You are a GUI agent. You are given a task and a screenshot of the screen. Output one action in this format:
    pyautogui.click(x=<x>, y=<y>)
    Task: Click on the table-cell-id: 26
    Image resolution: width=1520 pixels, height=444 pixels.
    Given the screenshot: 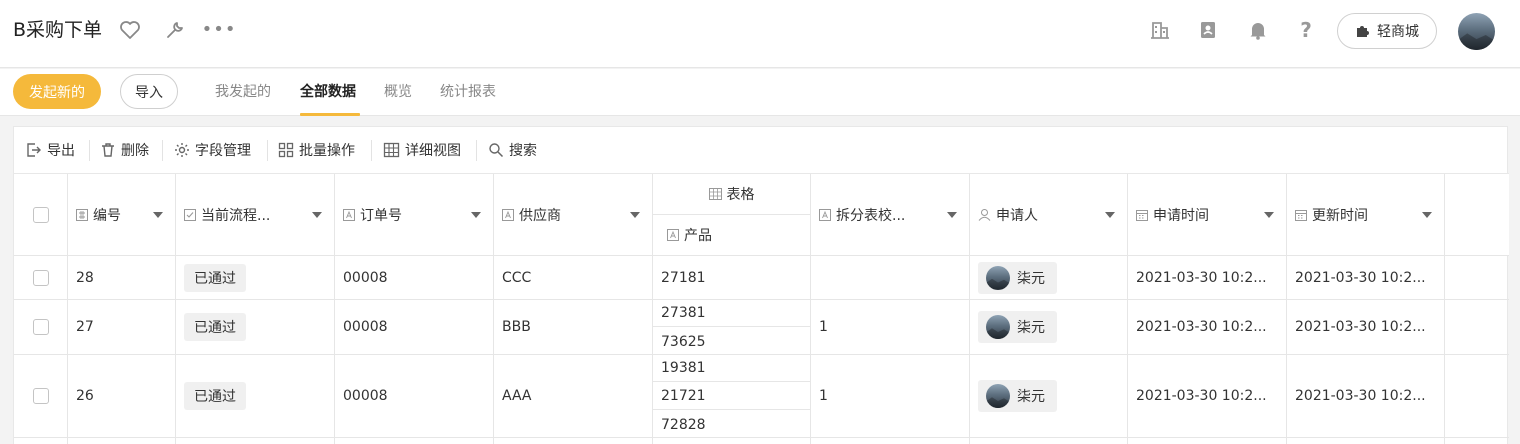 What is the action you would take?
    pyautogui.click(x=122, y=396)
    